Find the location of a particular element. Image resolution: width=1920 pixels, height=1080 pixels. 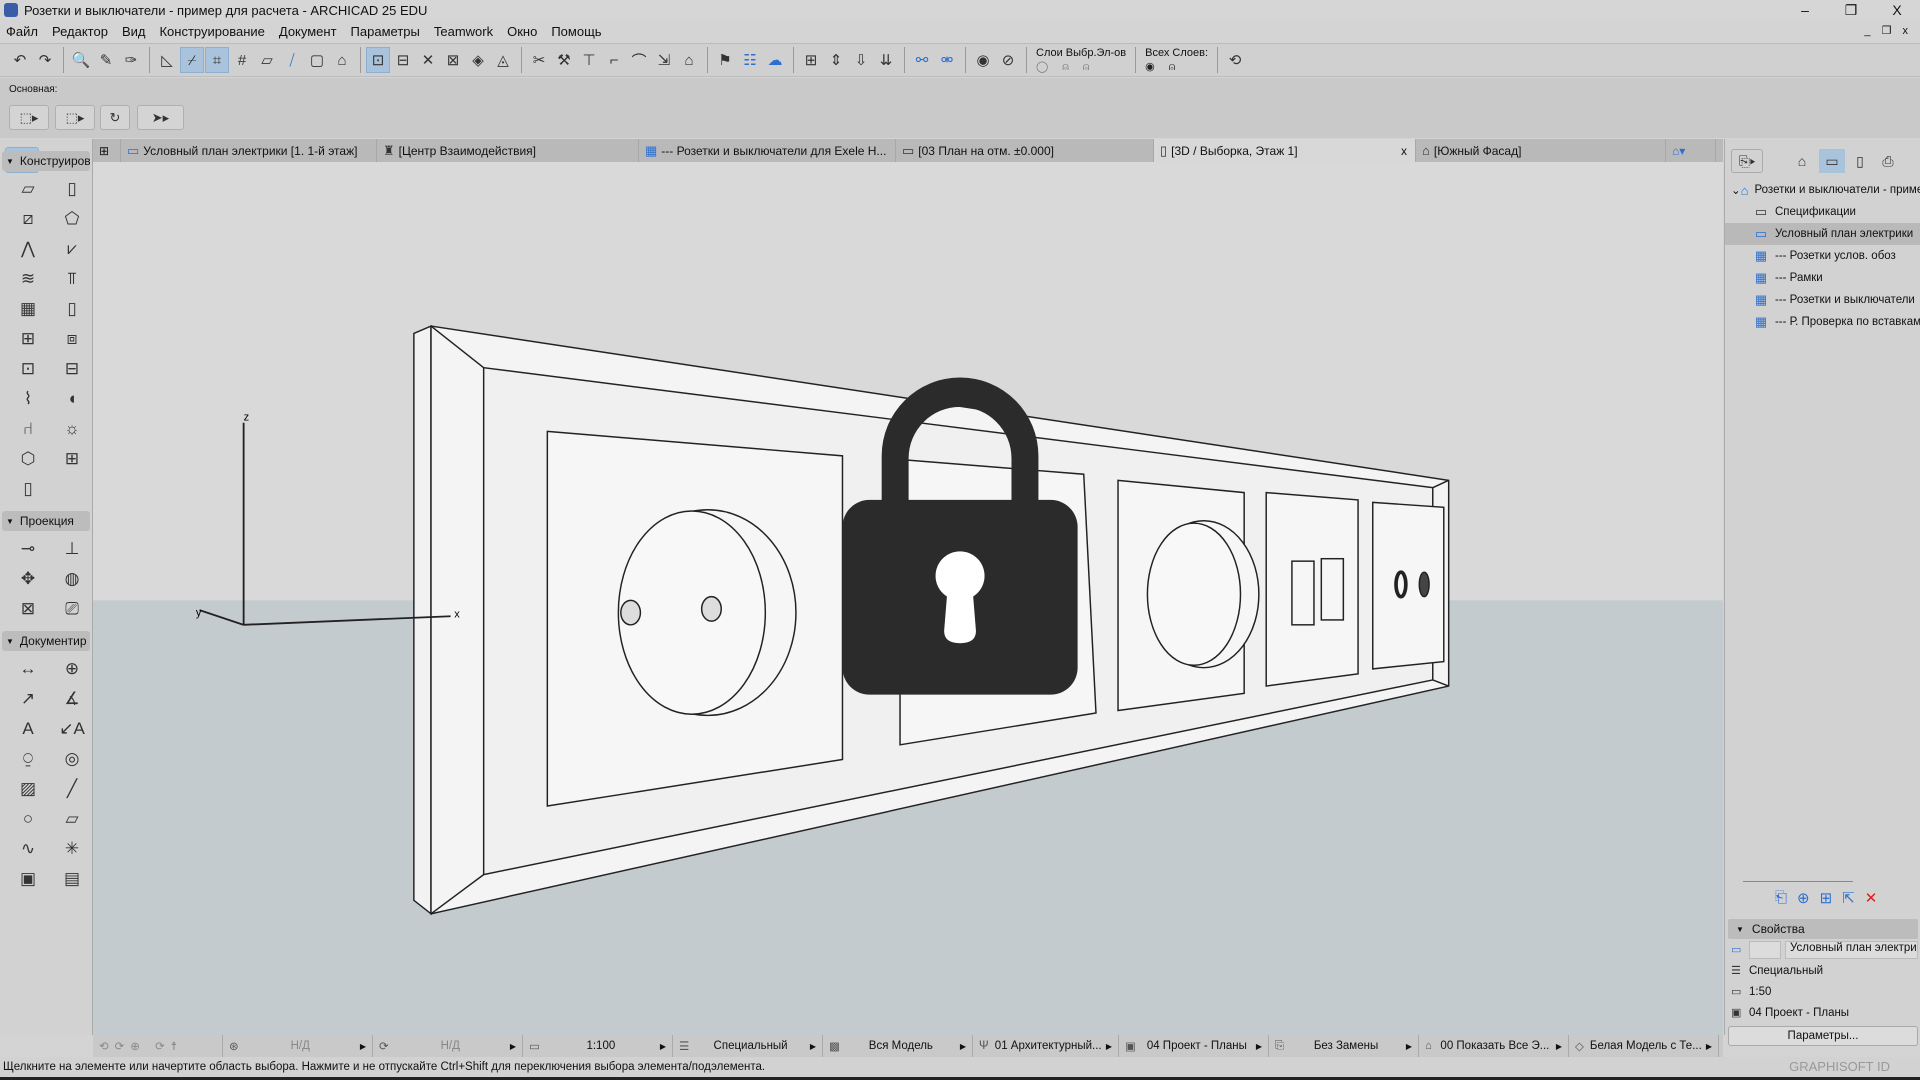

tool-drawing-icon: ▤ is located at coordinates (72, 879).